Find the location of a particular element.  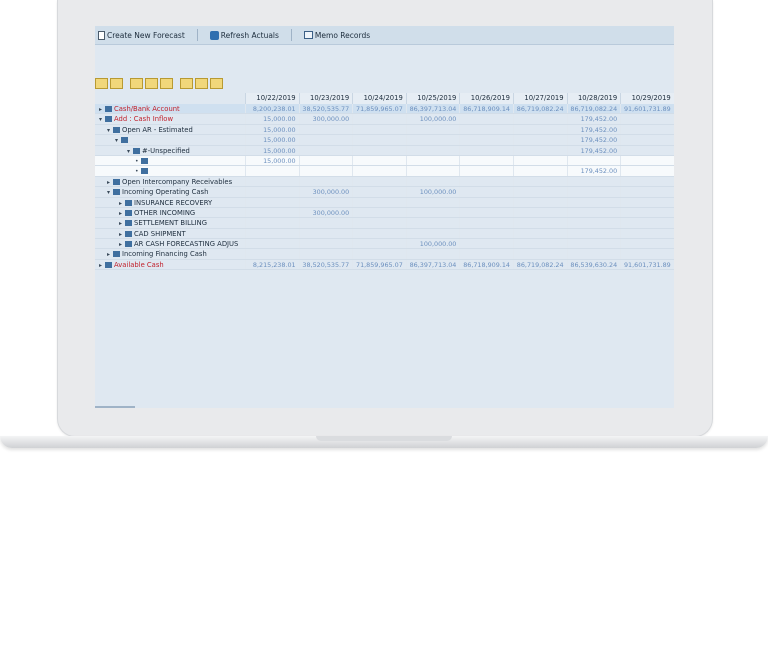

tree-row: ▸ Incoming Financing Cash is located at coordinates (170, 254).